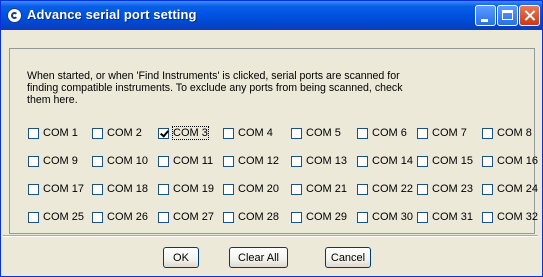 The height and width of the screenshot is (277, 543). Describe the element at coordinates (193, 217) in the screenshot. I see `com-port-label: COM 27` at that location.